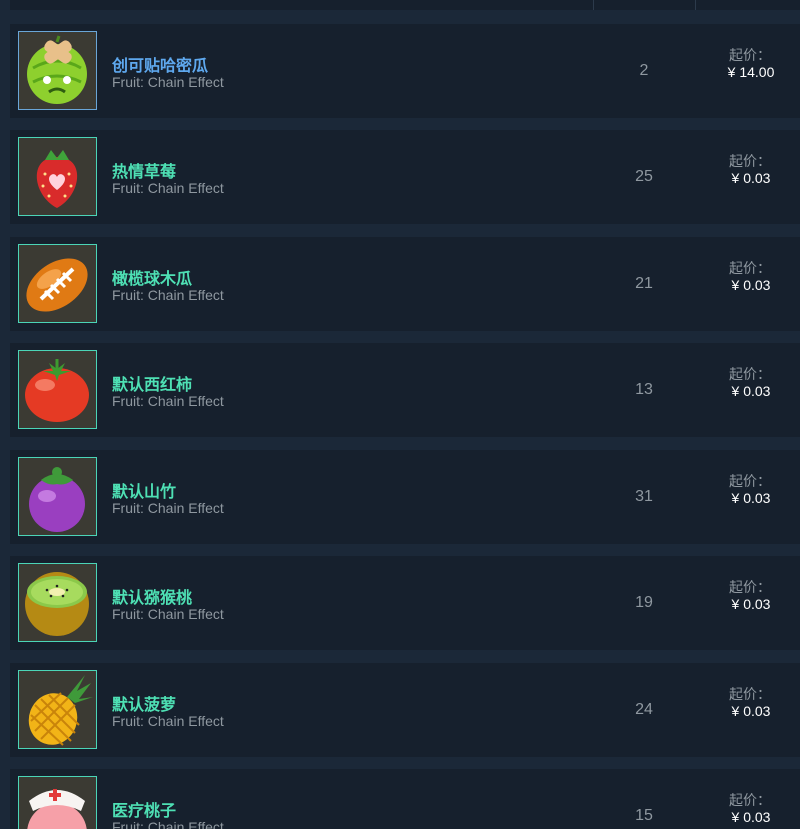 This screenshot has height=829, width=800. What do you see at coordinates (57, 602) in the screenshot?
I see `kiwi-icon` at bounding box center [57, 602].